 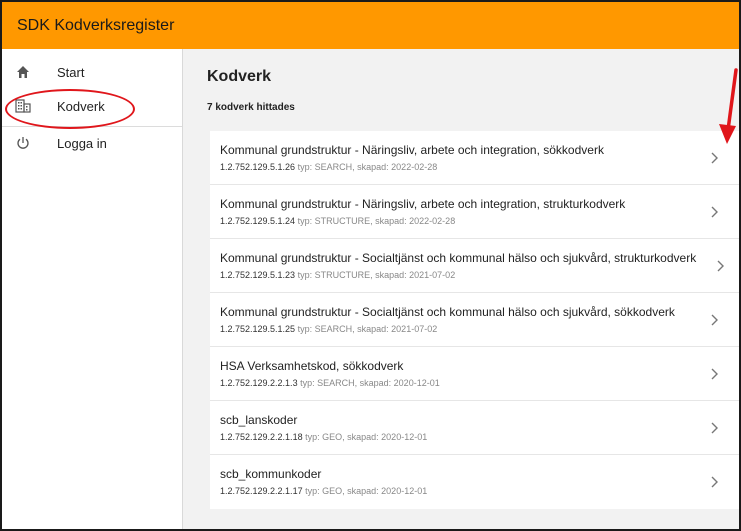 I want to click on list-item-oid: 1.2.752.129.2.2.1.3, so click(x=259, y=383).